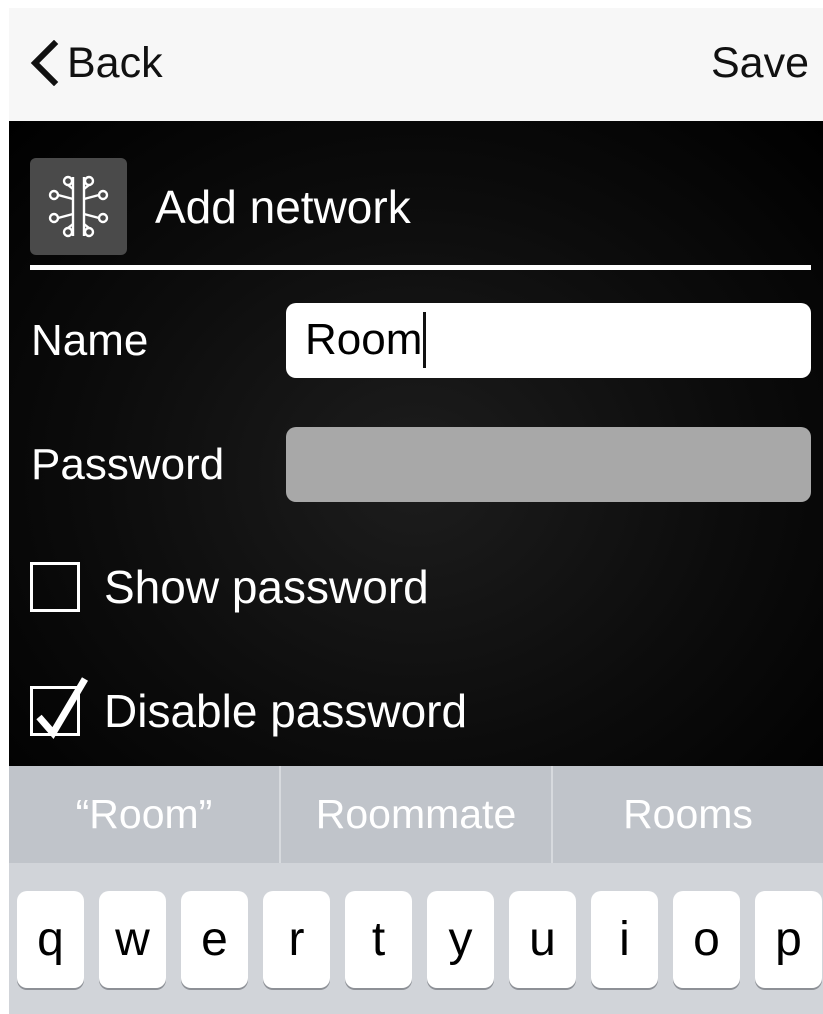 The width and height of the screenshot is (823, 1014). Describe the element at coordinates (90, 340) in the screenshot. I see `name-label: Name` at that location.